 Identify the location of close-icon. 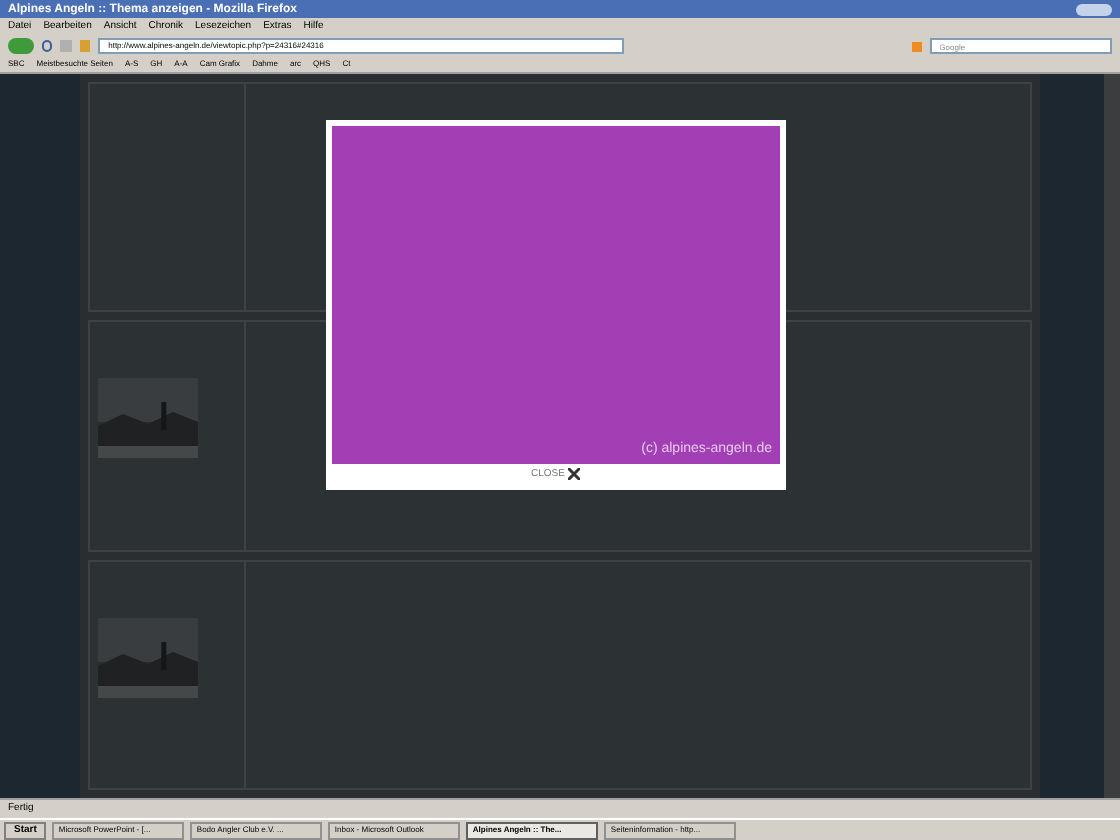
(574, 474).